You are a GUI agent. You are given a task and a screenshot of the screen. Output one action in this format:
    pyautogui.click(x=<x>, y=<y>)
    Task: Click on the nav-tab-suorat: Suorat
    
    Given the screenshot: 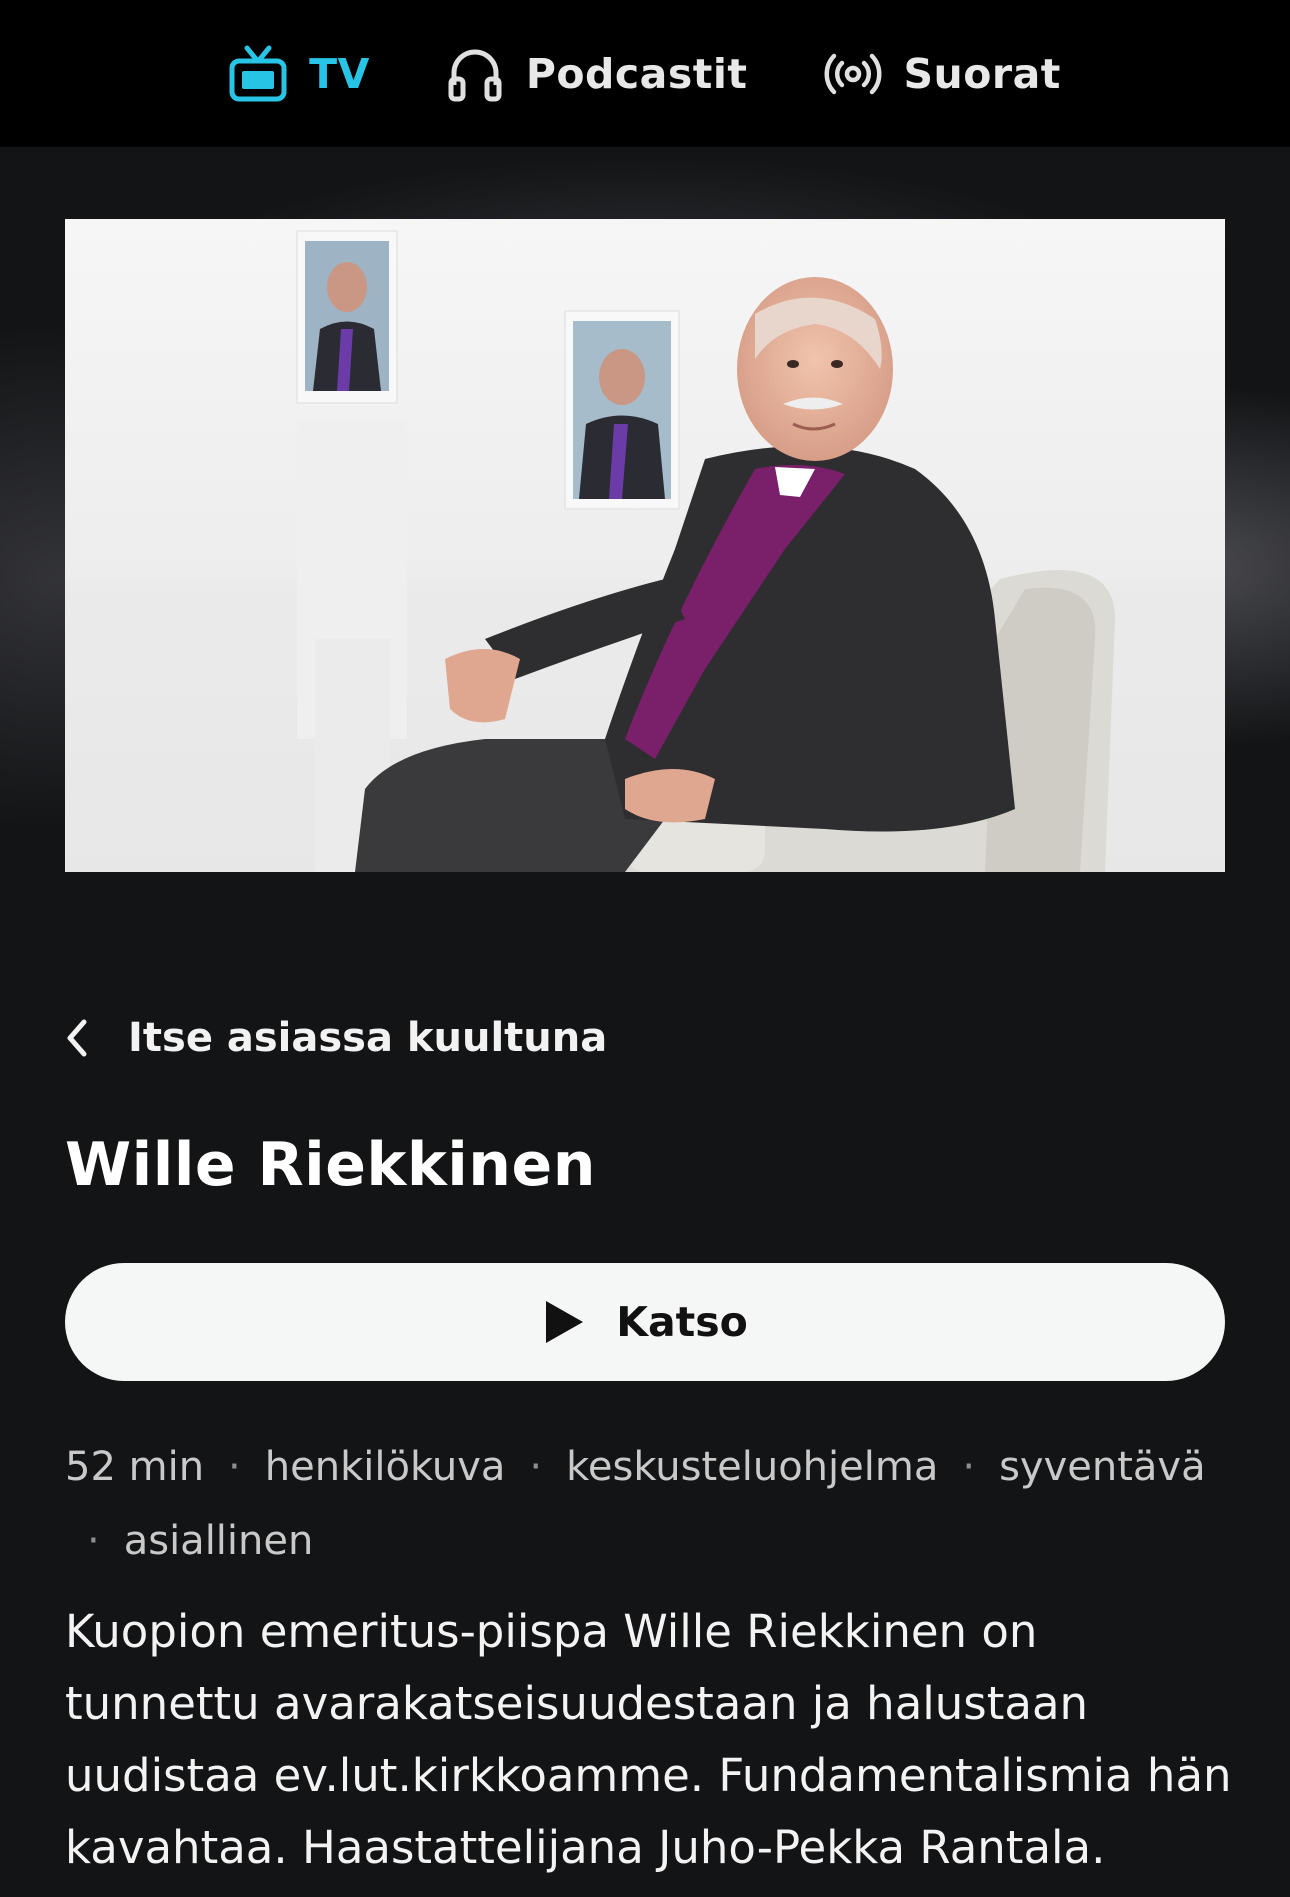 What is the action you would take?
    pyautogui.click(x=942, y=74)
    